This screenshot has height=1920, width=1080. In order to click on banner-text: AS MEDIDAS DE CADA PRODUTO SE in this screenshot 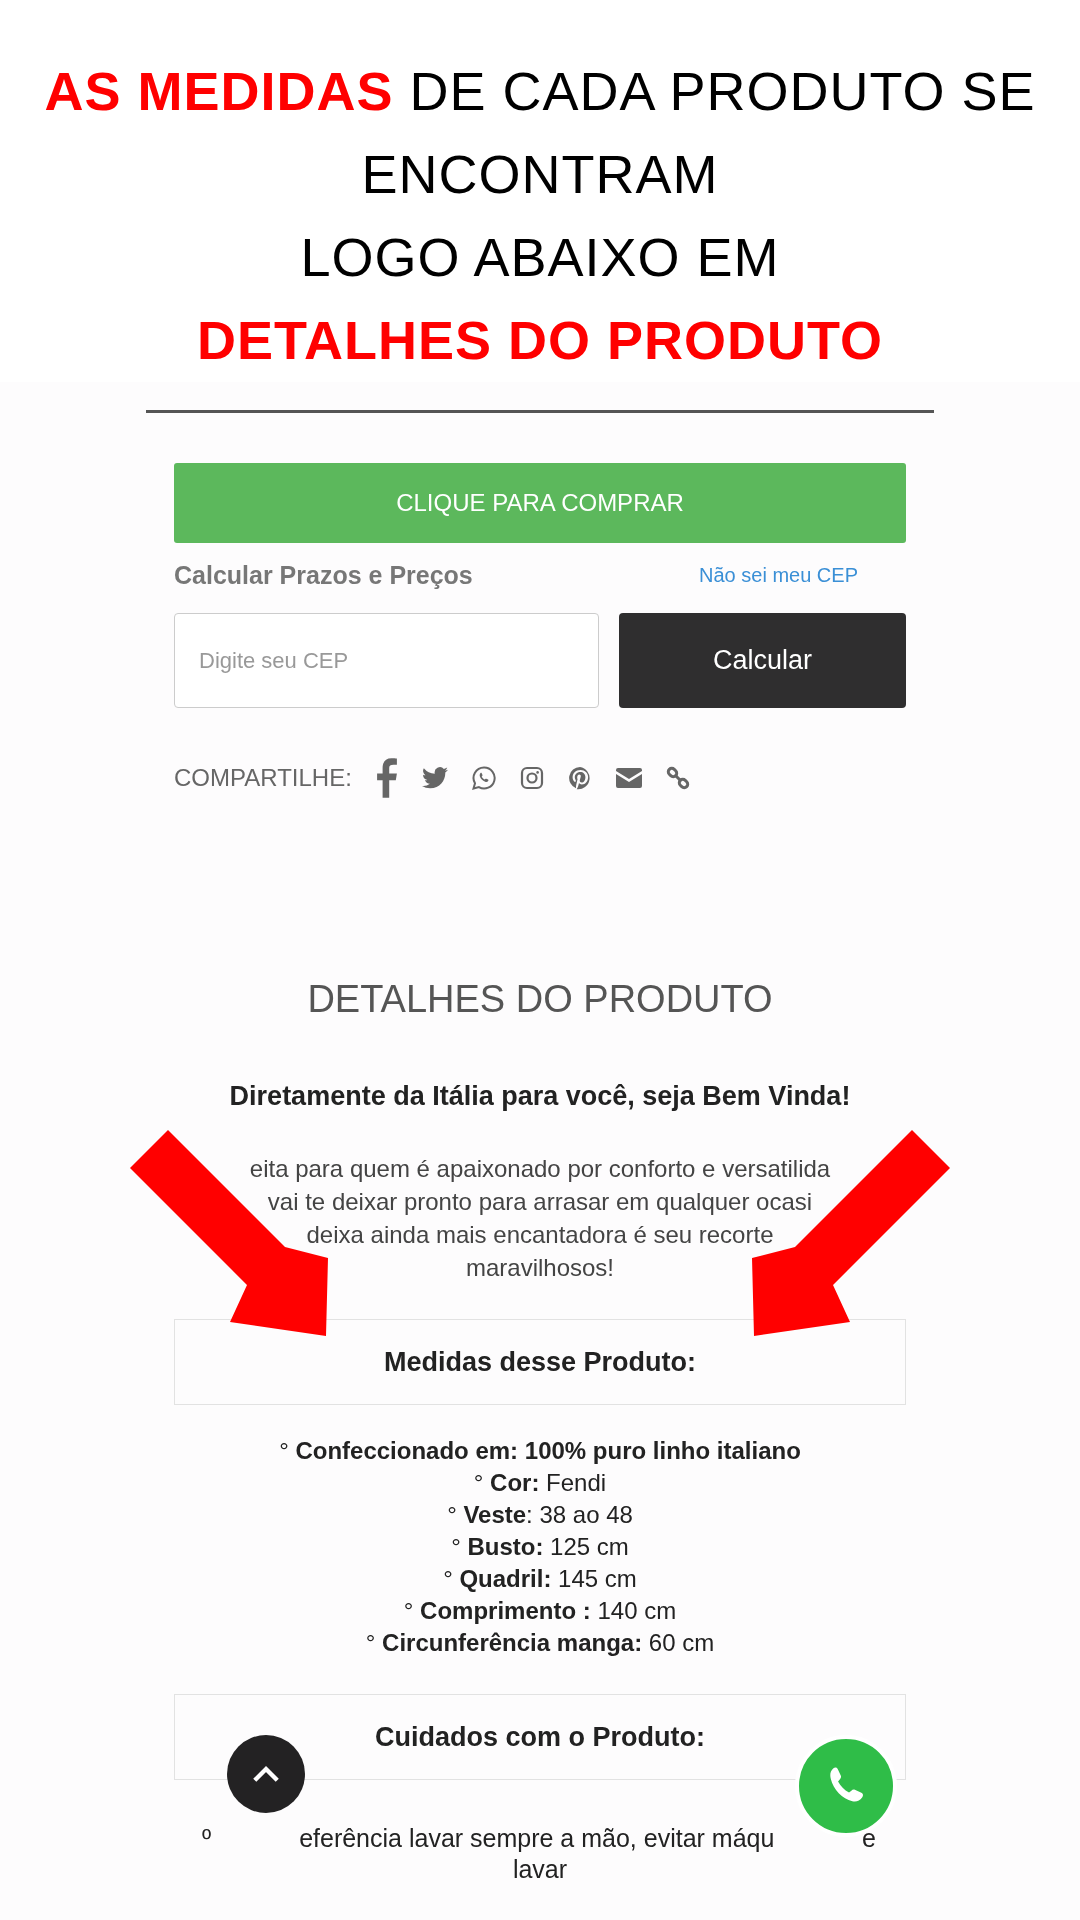, I will do `click(540, 91)`.